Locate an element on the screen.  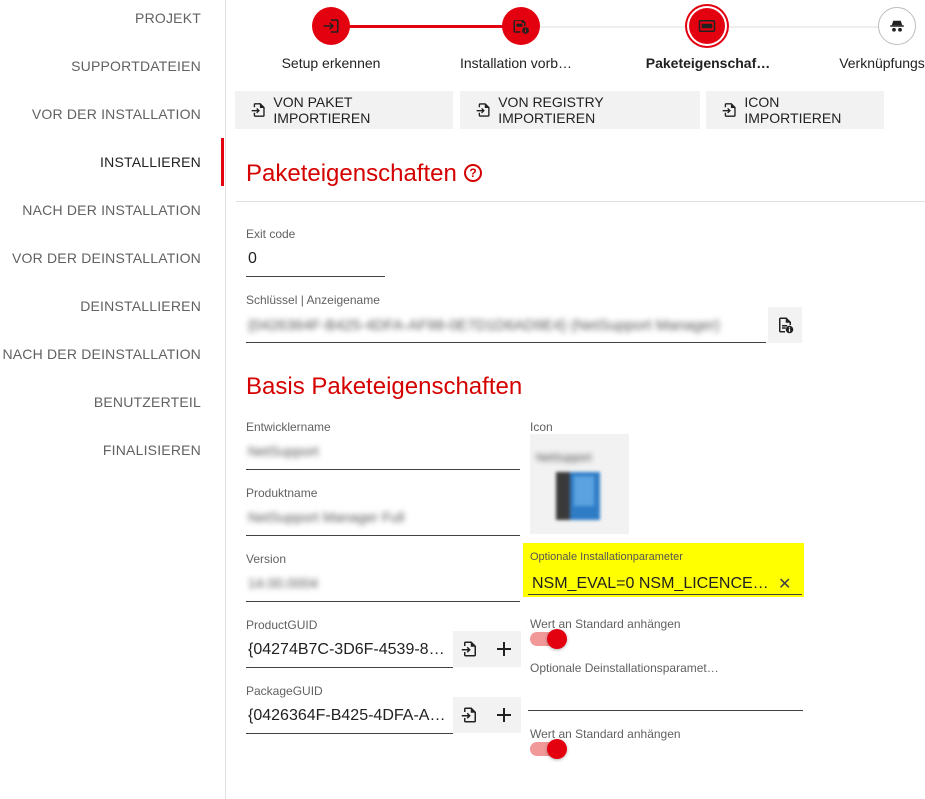
key-info-button is located at coordinates (785, 325).